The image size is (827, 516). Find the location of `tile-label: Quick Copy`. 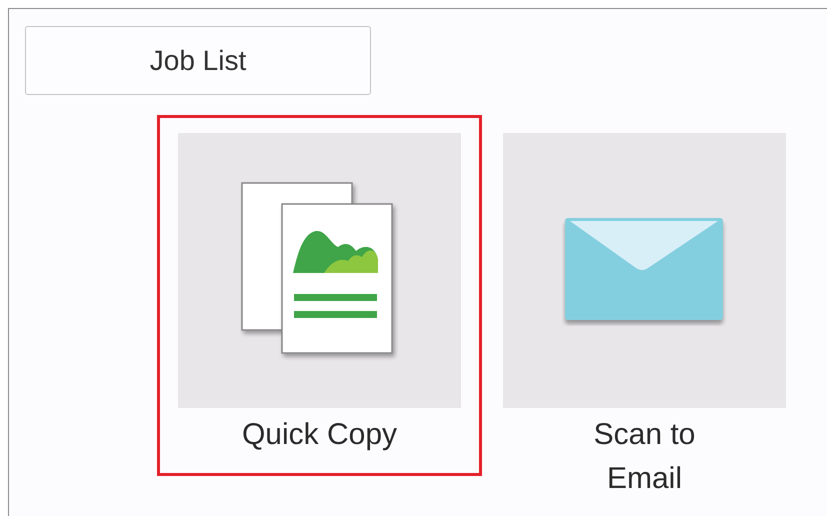

tile-label: Quick Copy is located at coordinates (319, 435).